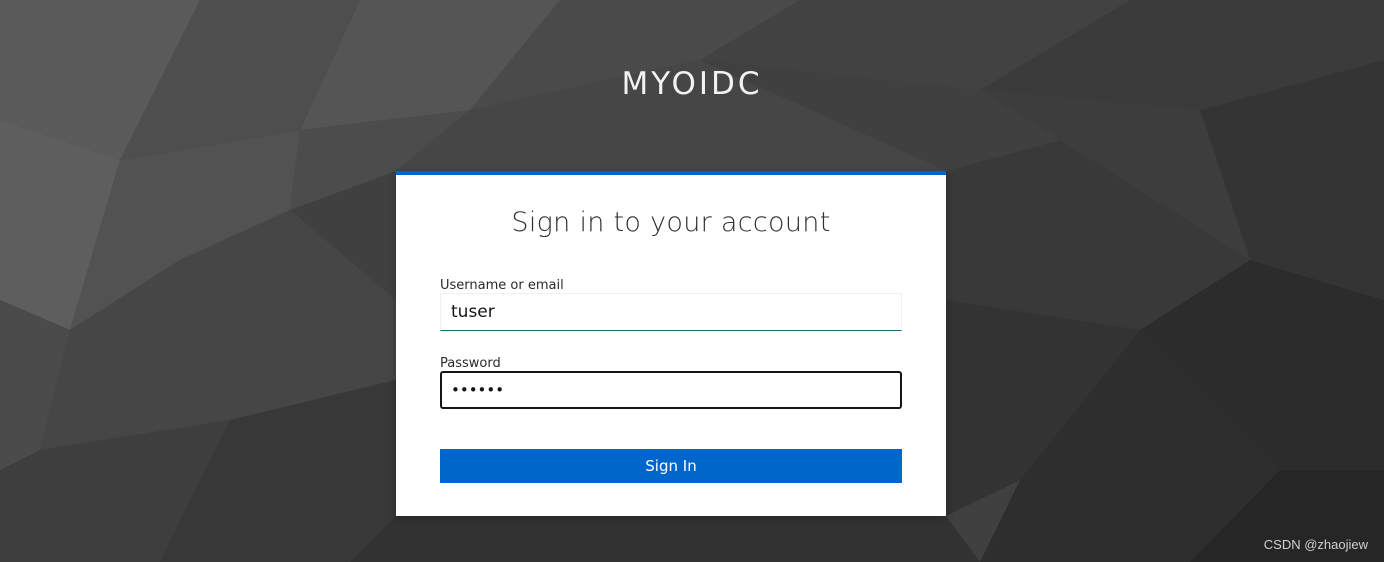 Image resolution: width=1384 pixels, height=562 pixels. I want to click on password-field, so click(671, 390).